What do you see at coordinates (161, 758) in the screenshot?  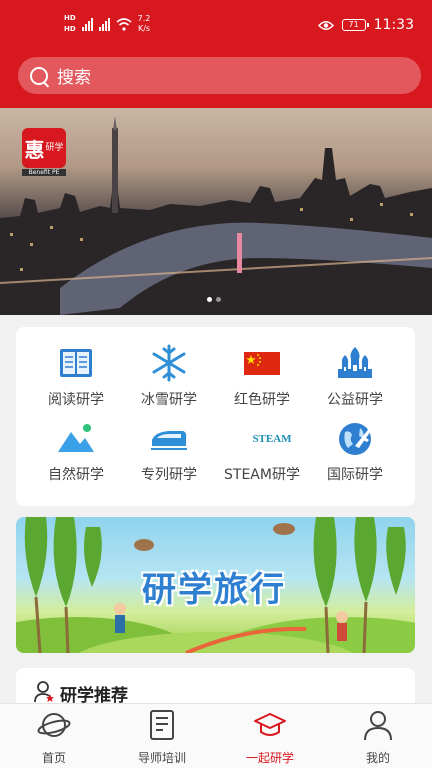 I see `tab-label: 导师培训` at bounding box center [161, 758].